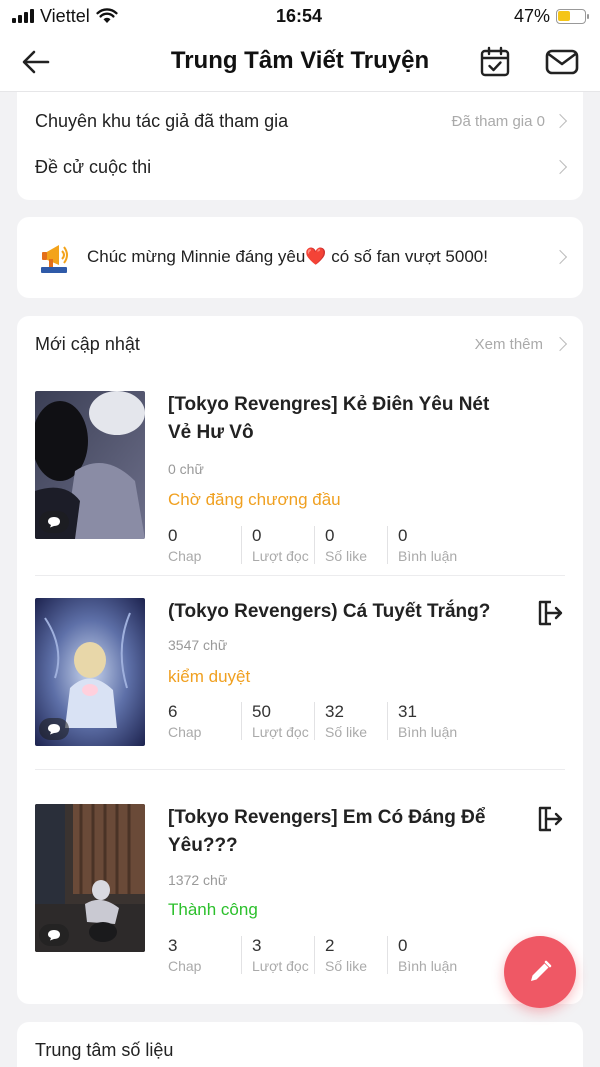  I want to click on story-word-count: 1372 chữ, so click(198, 880).